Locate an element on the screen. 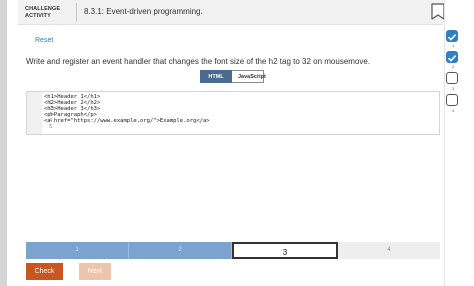 This screenshot has height=286, width=474. header-divider is located at coordinates (76, 12).